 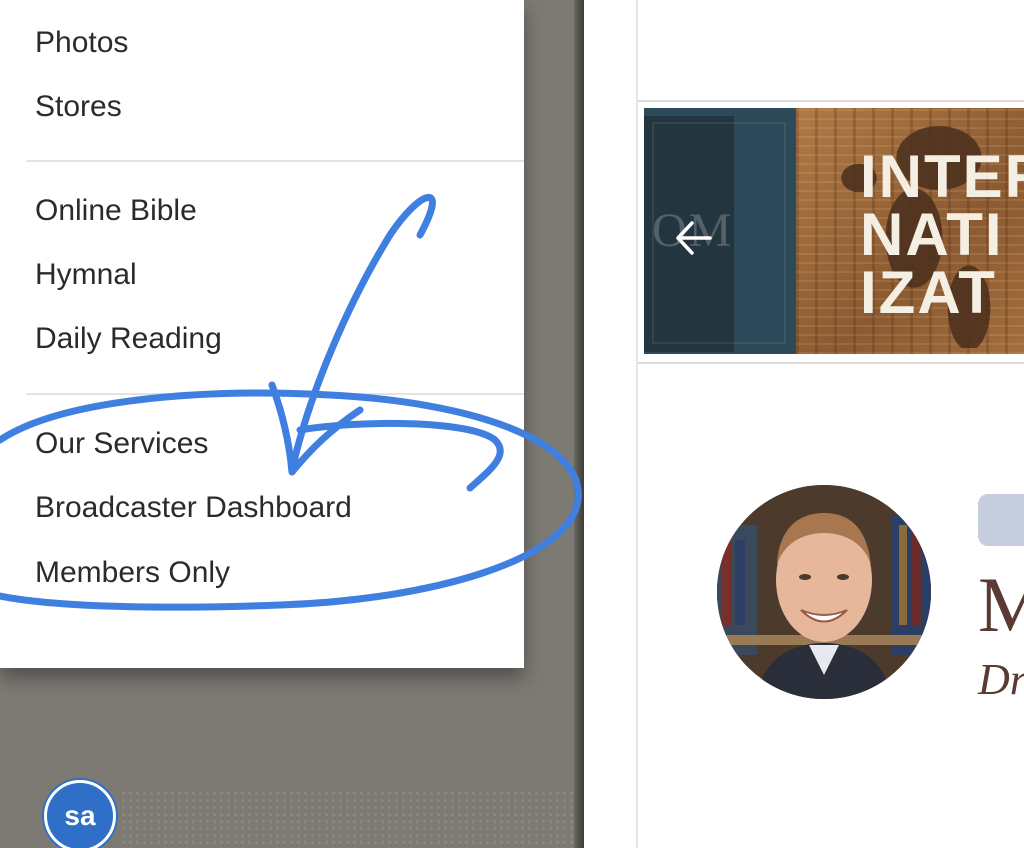 I want to click on menu-item-stores: Stores, so click(x=78, y=107).